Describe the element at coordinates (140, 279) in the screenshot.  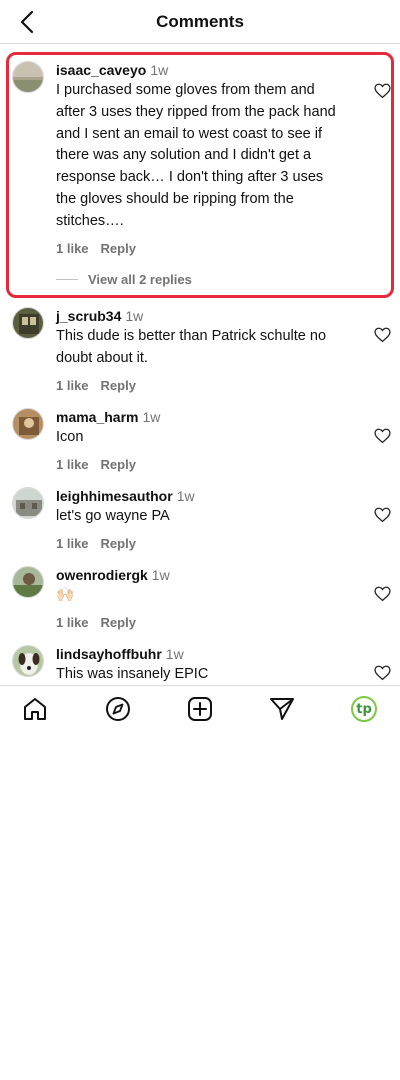
I see `view-replies-label: View all 2 replies` at that location.